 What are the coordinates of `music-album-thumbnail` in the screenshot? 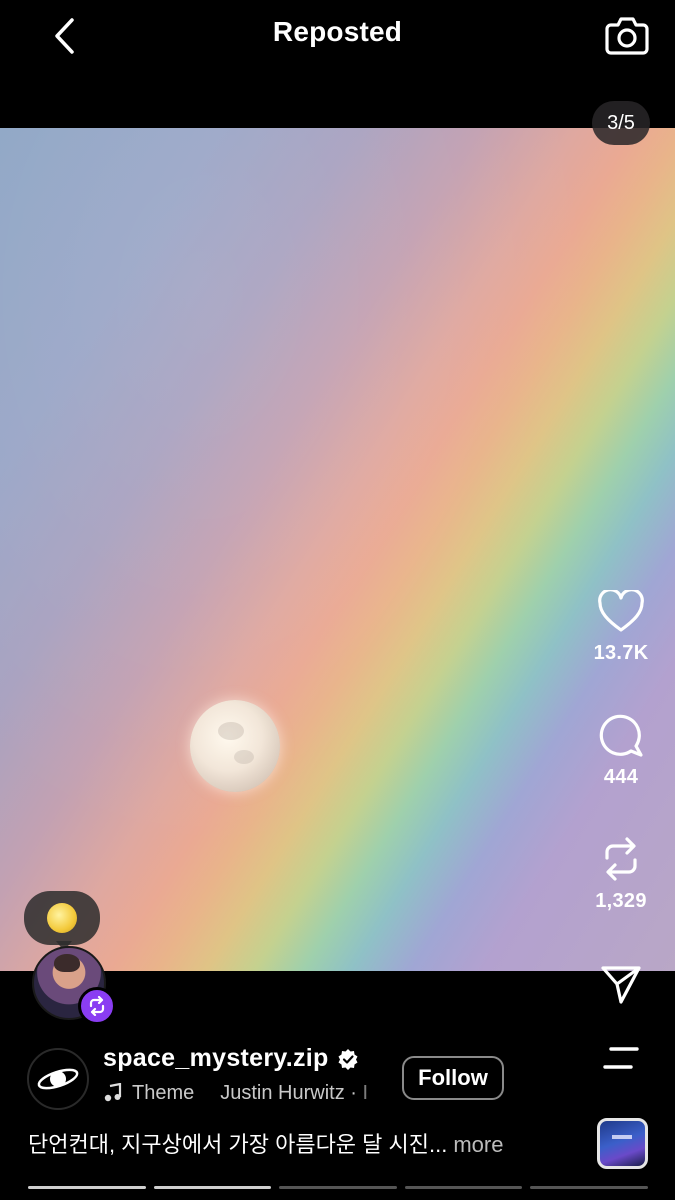 It's located at (622, 1143).